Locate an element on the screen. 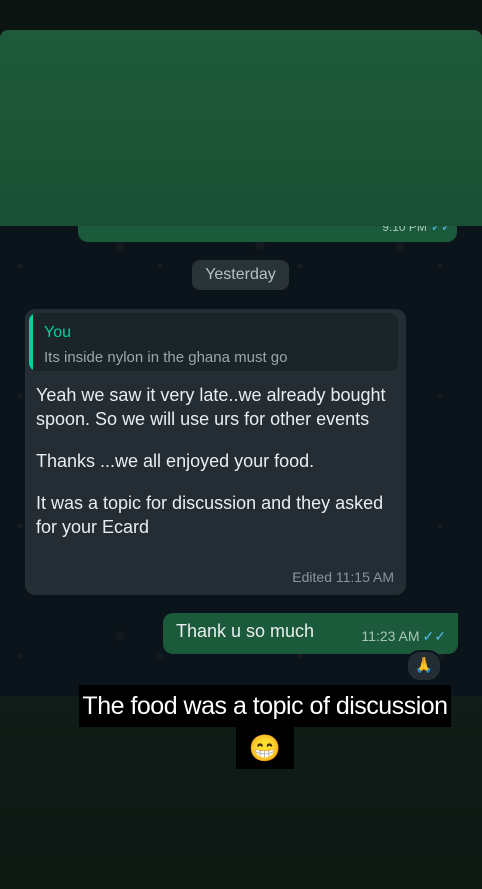 The image size is (482, 889). grinning-emoji-icon: 😁 is located at coordinates (265, 748).